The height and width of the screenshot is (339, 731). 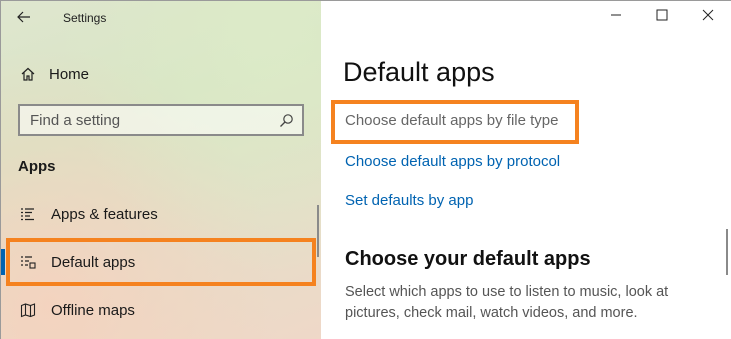 What do you see at coordinates (28, 214) in the screenshot?
I see `list-icon` at bounding box center [28, 214].